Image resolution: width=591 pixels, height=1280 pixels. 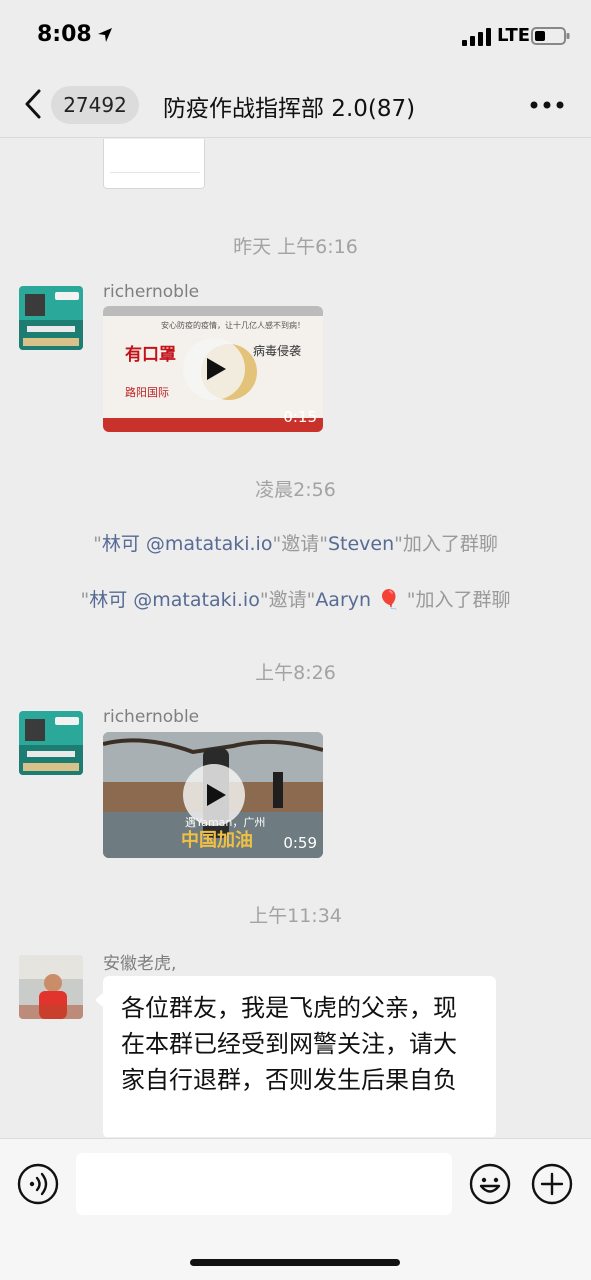 What do you see at coordinates (295, 247) in the screenshot?
I see `time-separator: 昨天 上午6:16` at bounding box center [295, 247].